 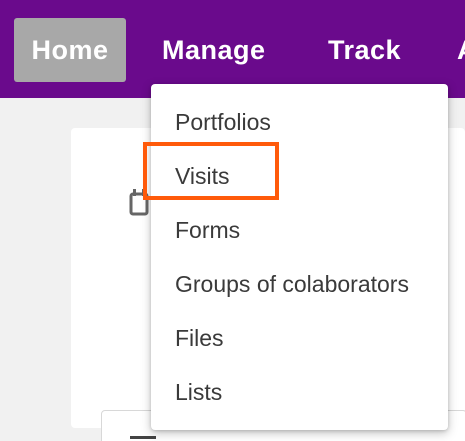 What do you see at coordinates (214, 50) in the screenshot?
I see `nav-manage: Manage` at bounding box center [214, 50].